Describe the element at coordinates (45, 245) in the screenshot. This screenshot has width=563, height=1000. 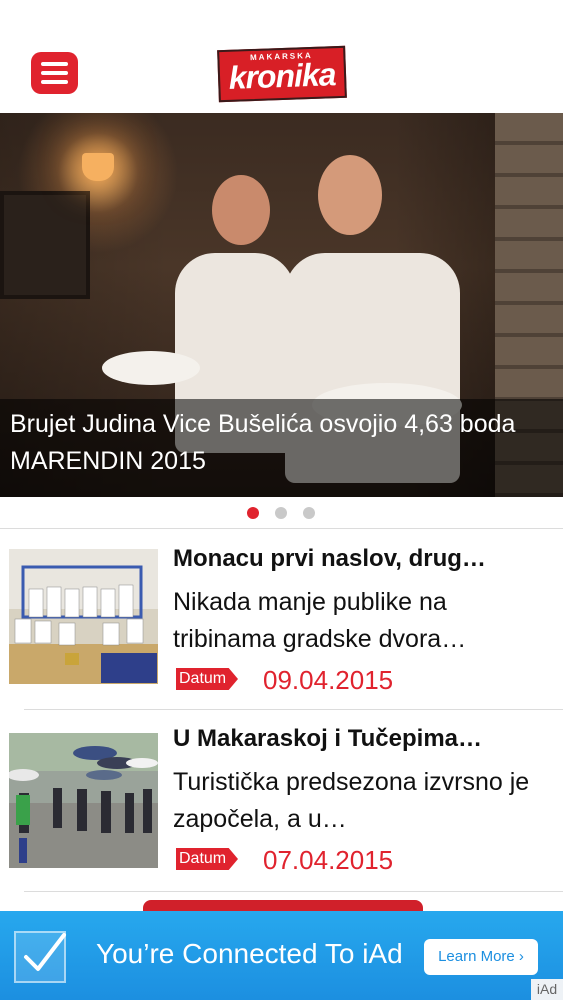
I see `hero-wall-frame` at that location.